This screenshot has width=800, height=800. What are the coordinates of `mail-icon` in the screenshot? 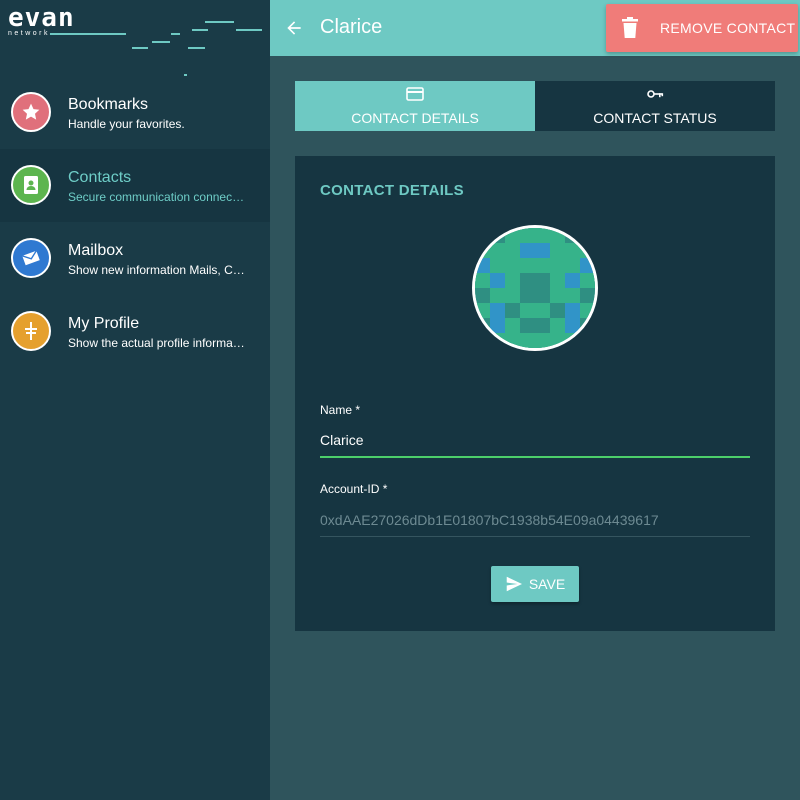 It's located at (31, 258).